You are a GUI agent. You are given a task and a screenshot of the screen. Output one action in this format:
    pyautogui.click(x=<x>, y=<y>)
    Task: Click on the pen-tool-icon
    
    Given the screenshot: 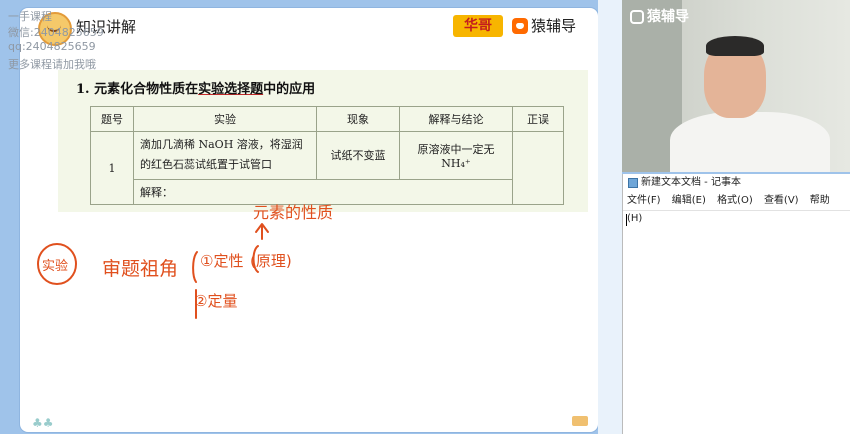 What is the action you would take?
    pyautogui.click(x=580, y=421)
    